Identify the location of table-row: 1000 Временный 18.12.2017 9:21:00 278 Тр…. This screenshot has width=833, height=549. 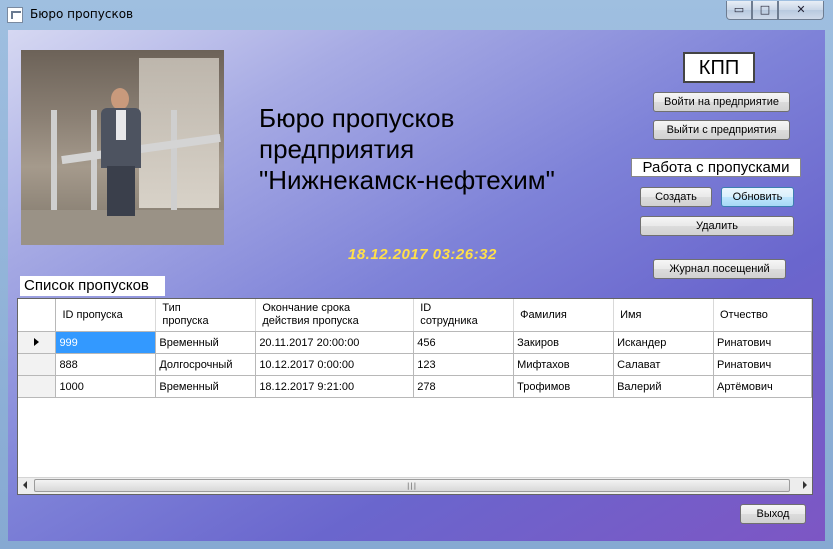
(415, 386).